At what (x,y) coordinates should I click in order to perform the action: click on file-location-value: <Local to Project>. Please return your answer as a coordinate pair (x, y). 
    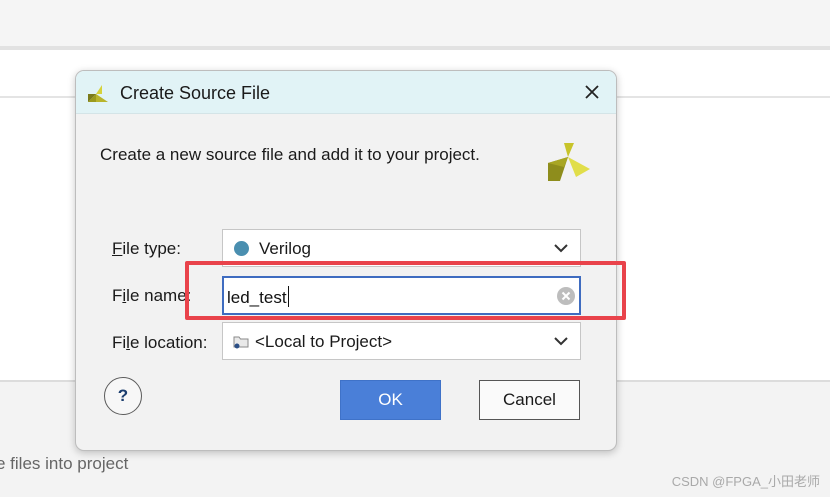
    Looking at the image, I should click on (324, 341).